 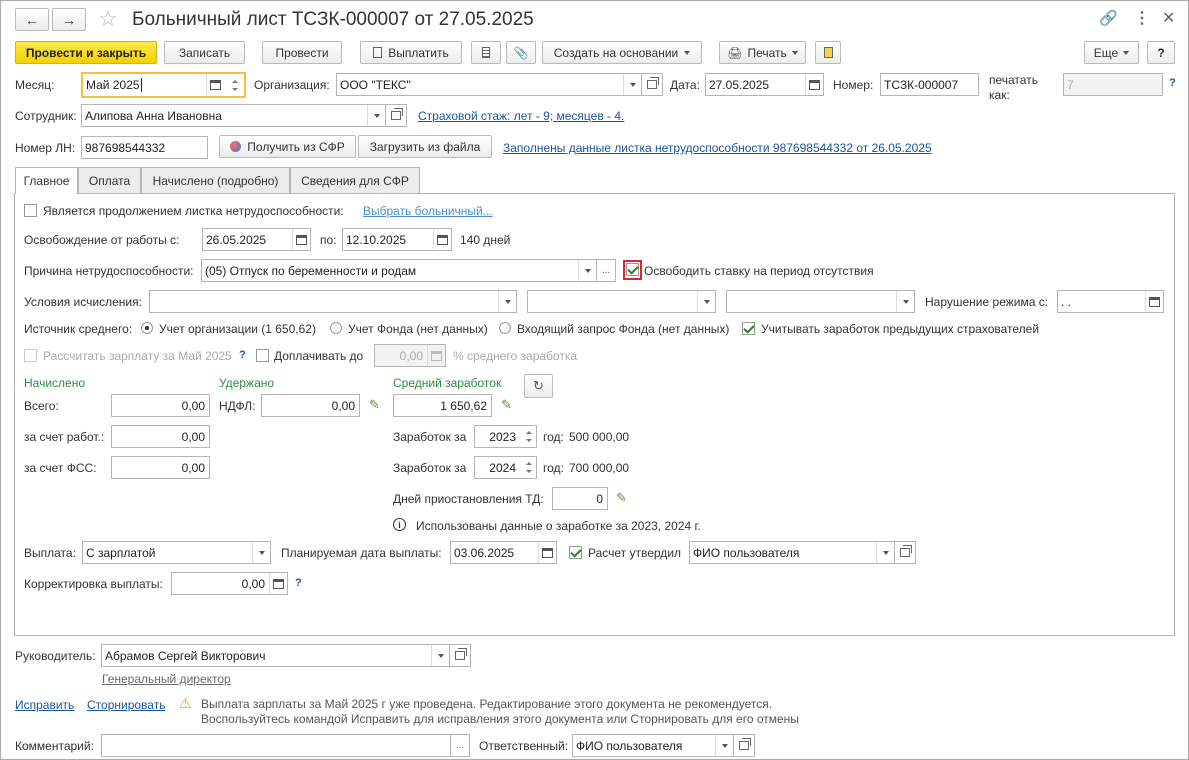 What do you see at coordinates (229, 583) in the screenshot?
I see `correction-field: 0,00` at bounding box center [229, 583].